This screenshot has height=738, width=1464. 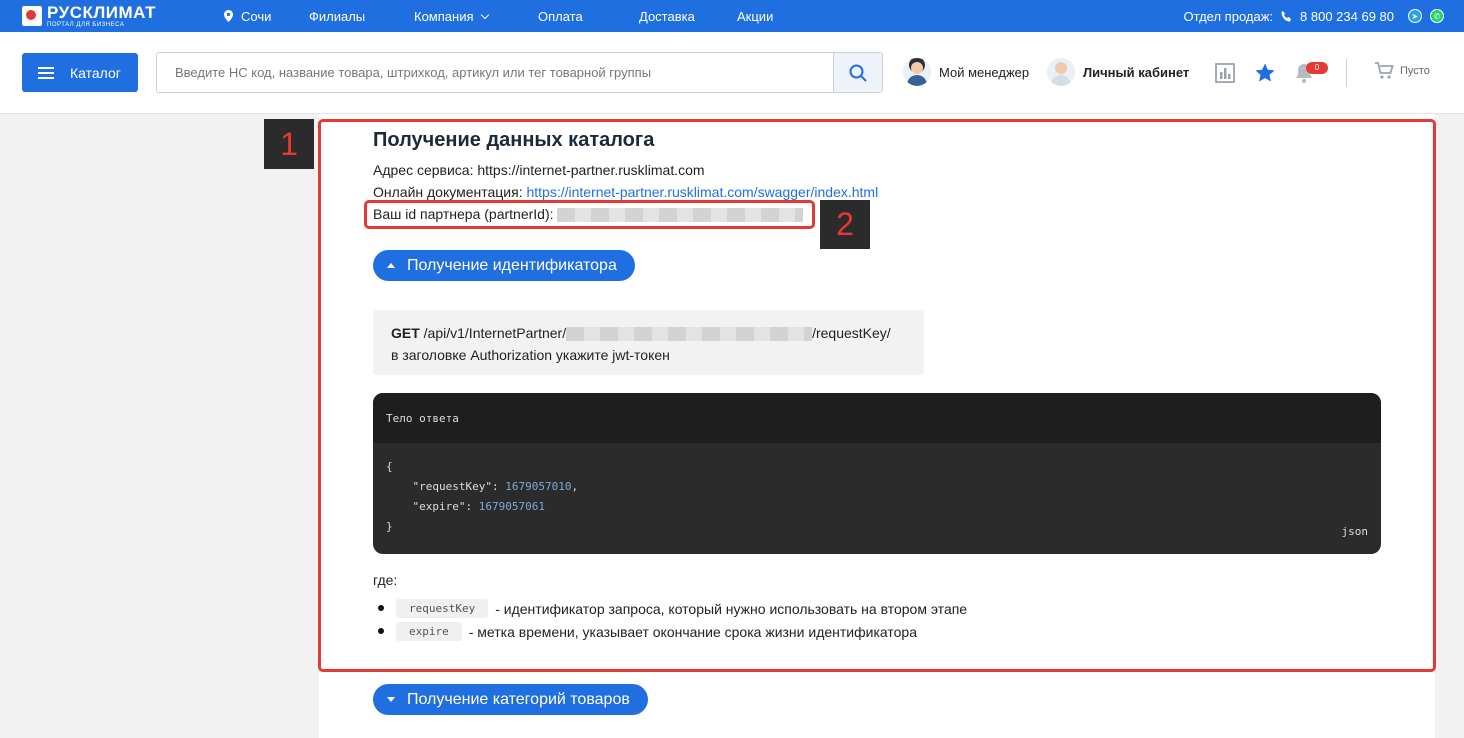 I want to click on catalog-button: Каталог, so click(x=80, y=72).